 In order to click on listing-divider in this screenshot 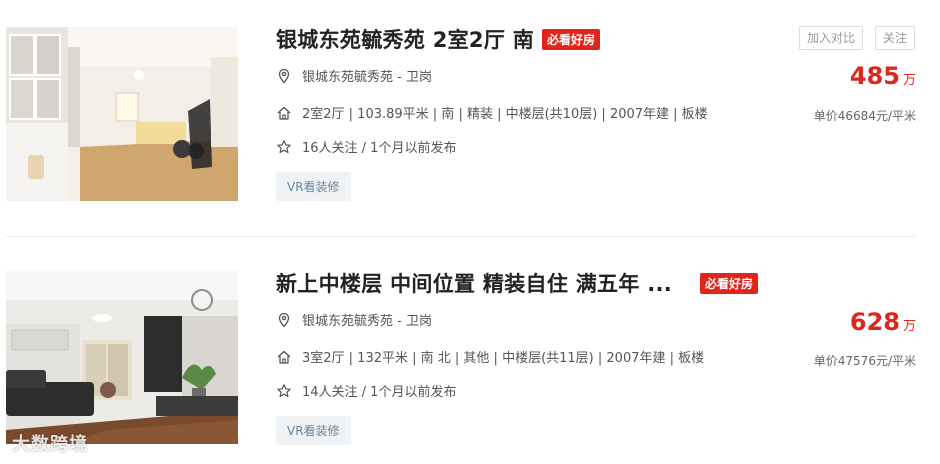, I will do `click(461, 236)`.